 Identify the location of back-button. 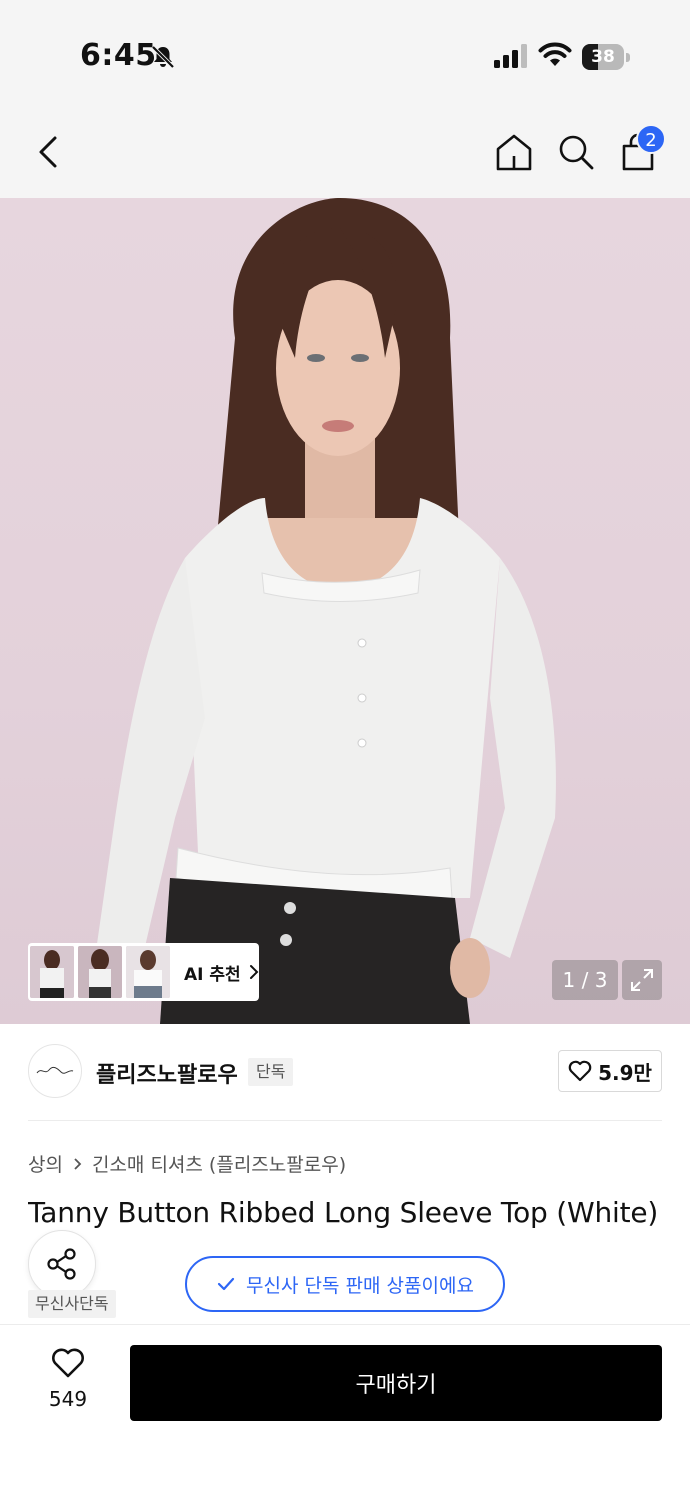
(48, 152).